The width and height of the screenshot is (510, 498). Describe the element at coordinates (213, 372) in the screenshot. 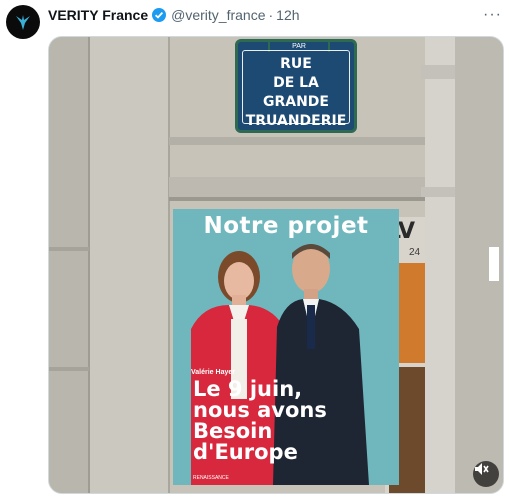

I see `poster-candidate: Valérie Hayer` at that location.